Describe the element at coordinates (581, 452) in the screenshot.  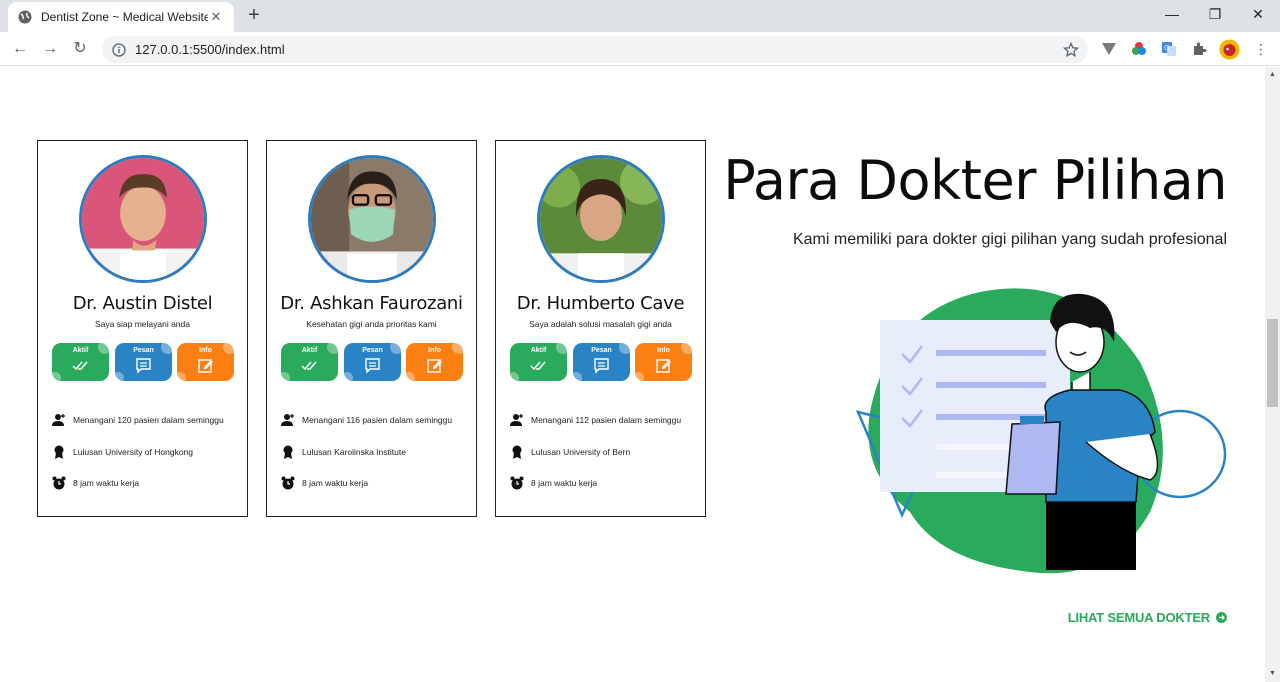
I see `education-text: Lulusan University of Bern` at that location.